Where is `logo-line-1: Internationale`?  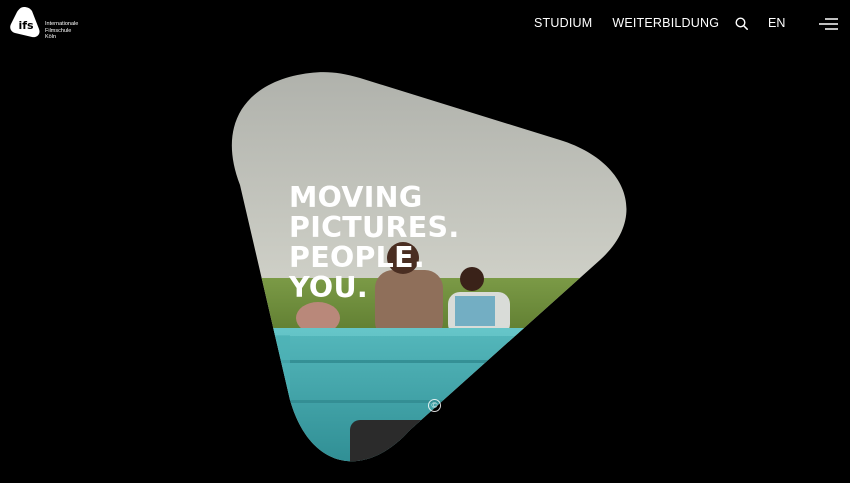 logo-line-1: Internationale is located at coordinates (62, 24).